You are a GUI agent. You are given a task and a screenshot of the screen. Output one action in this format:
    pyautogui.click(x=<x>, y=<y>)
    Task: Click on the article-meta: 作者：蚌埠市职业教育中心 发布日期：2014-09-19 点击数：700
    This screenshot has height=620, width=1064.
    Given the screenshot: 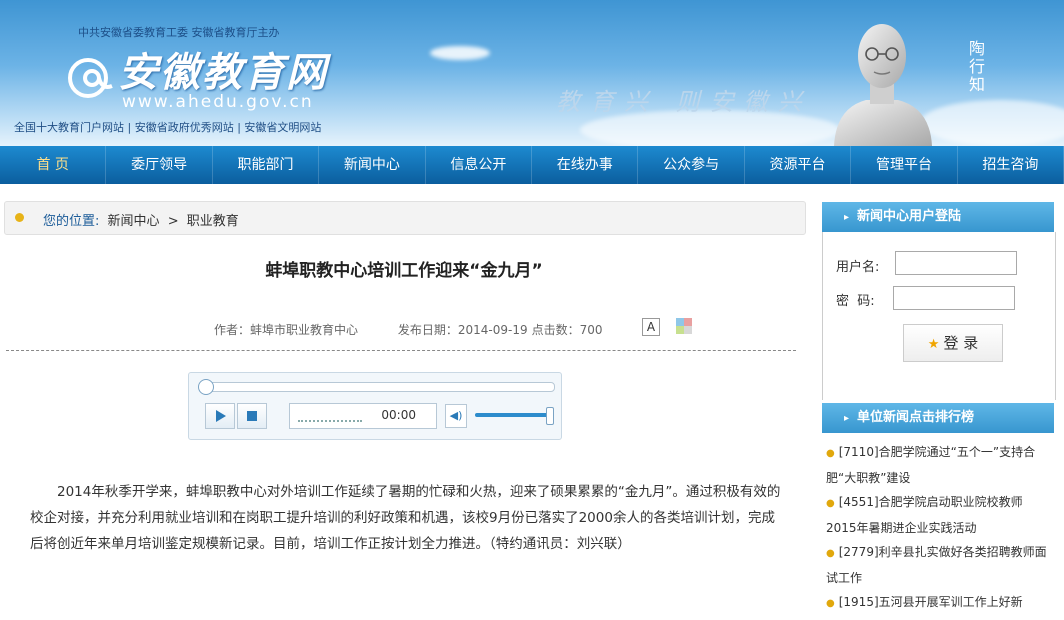 What is the action you would take?
    pyautogui.click(x=413, y=329)
    